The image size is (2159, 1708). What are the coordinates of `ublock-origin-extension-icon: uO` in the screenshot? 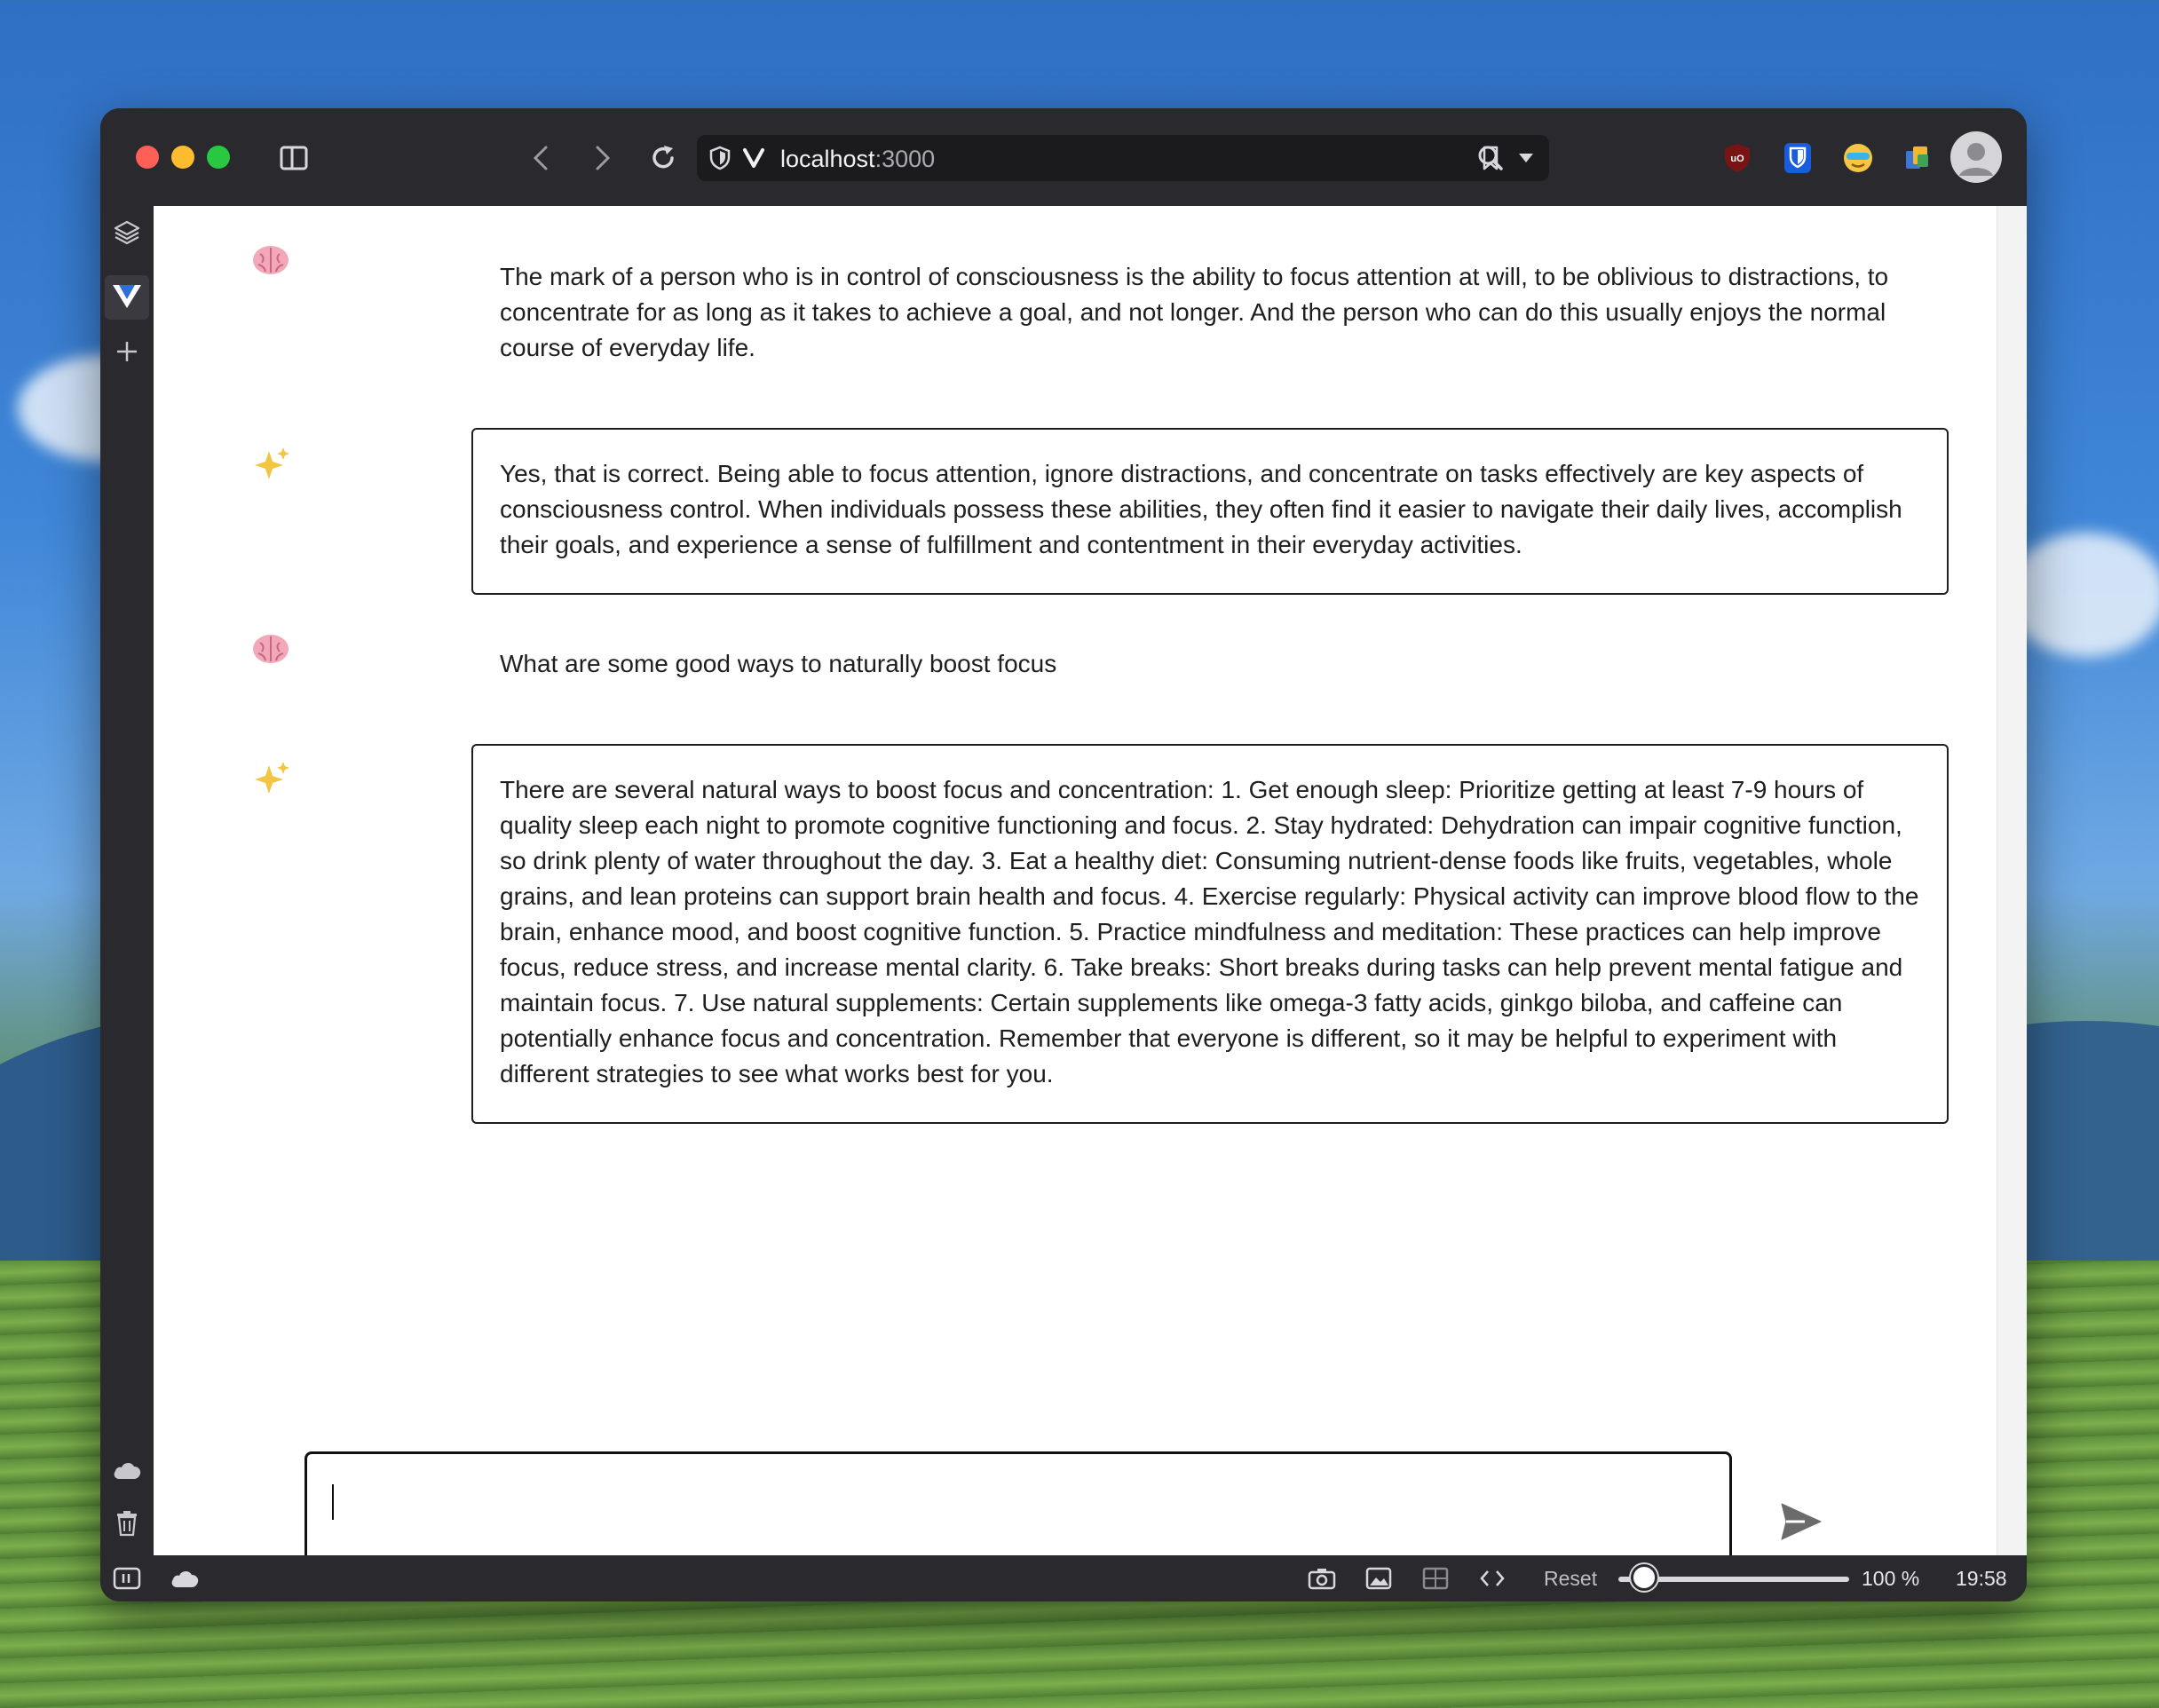 It's located at (1737, 158).